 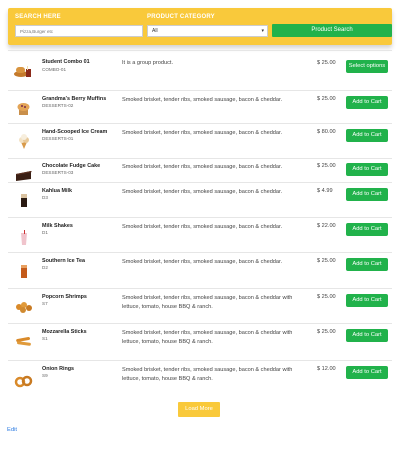 What do you see at coordinates (155, 31) in the screenshot?
I see `category-selected-value: All` at bounding box center [155, 31].